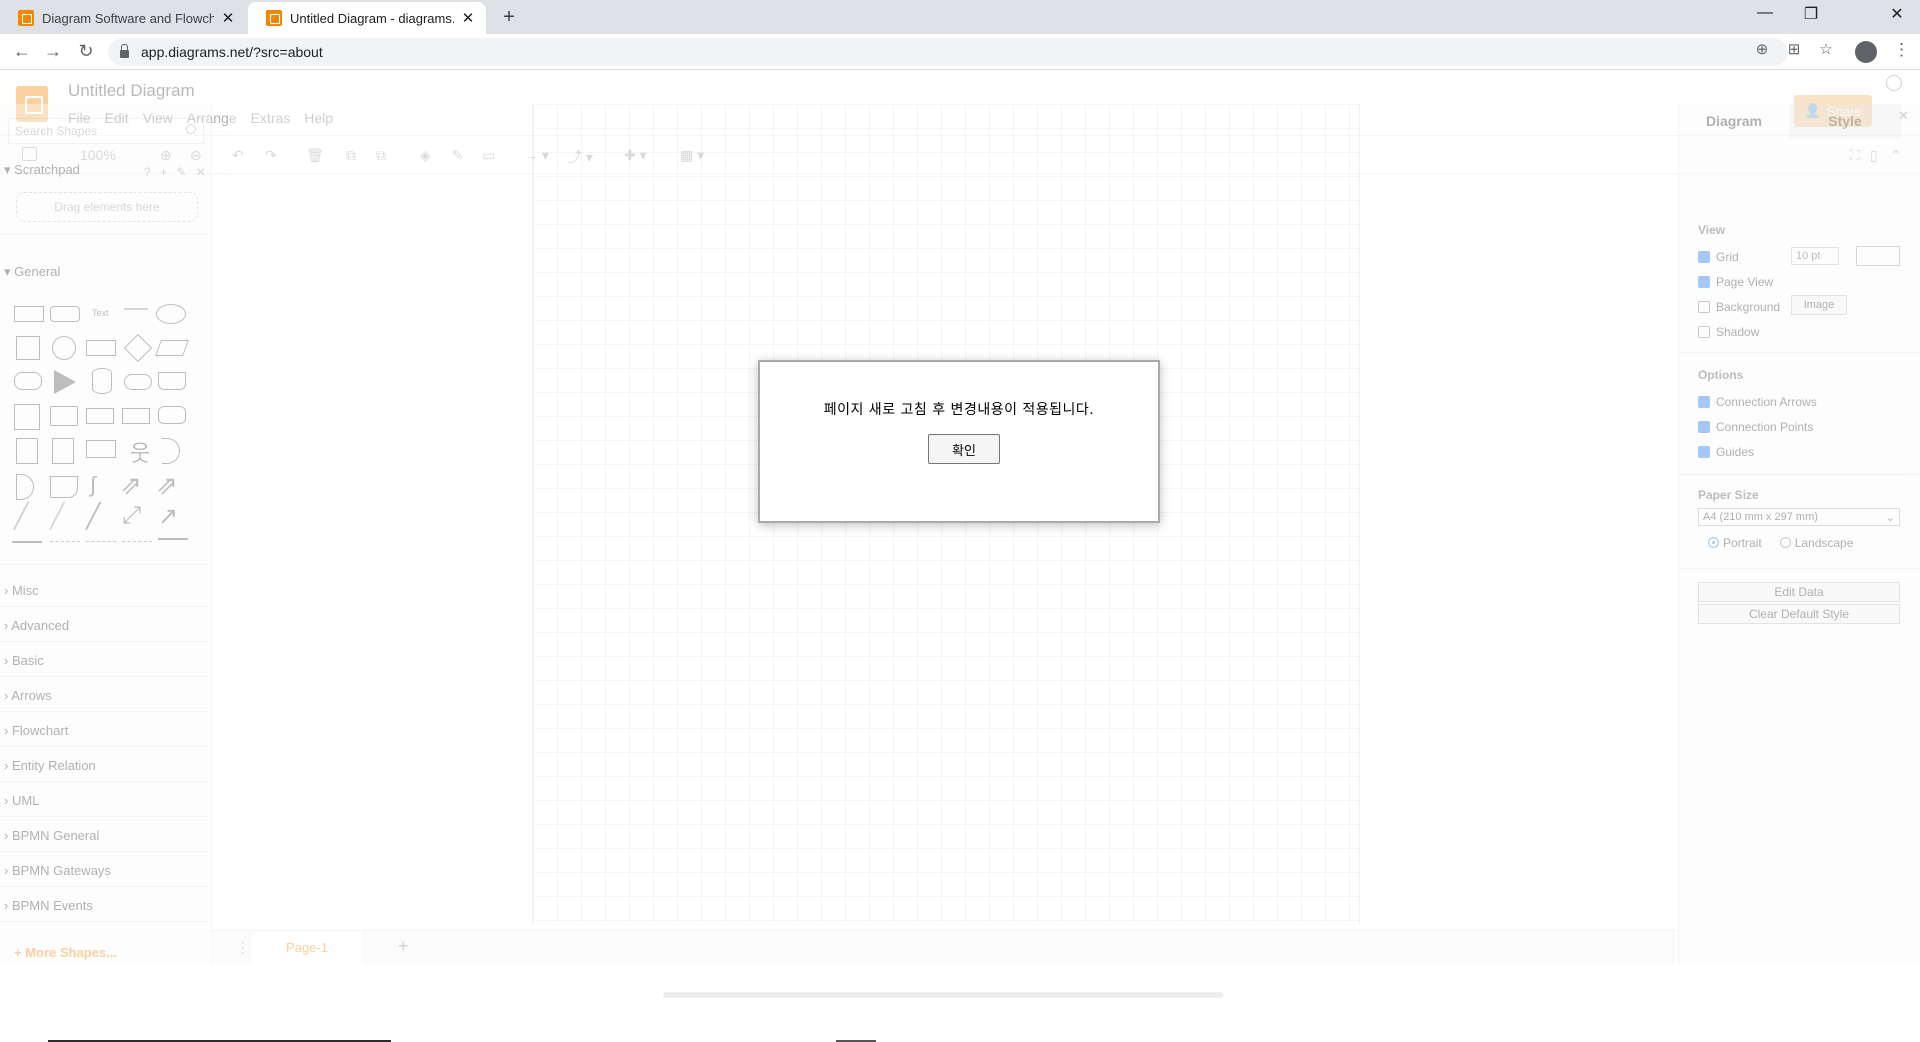 The width and height of the screenshot is (1920, 1042). Describe the element at coordinates (1894, 83) in the screenshot. I see `language-globe-icon` at that location.